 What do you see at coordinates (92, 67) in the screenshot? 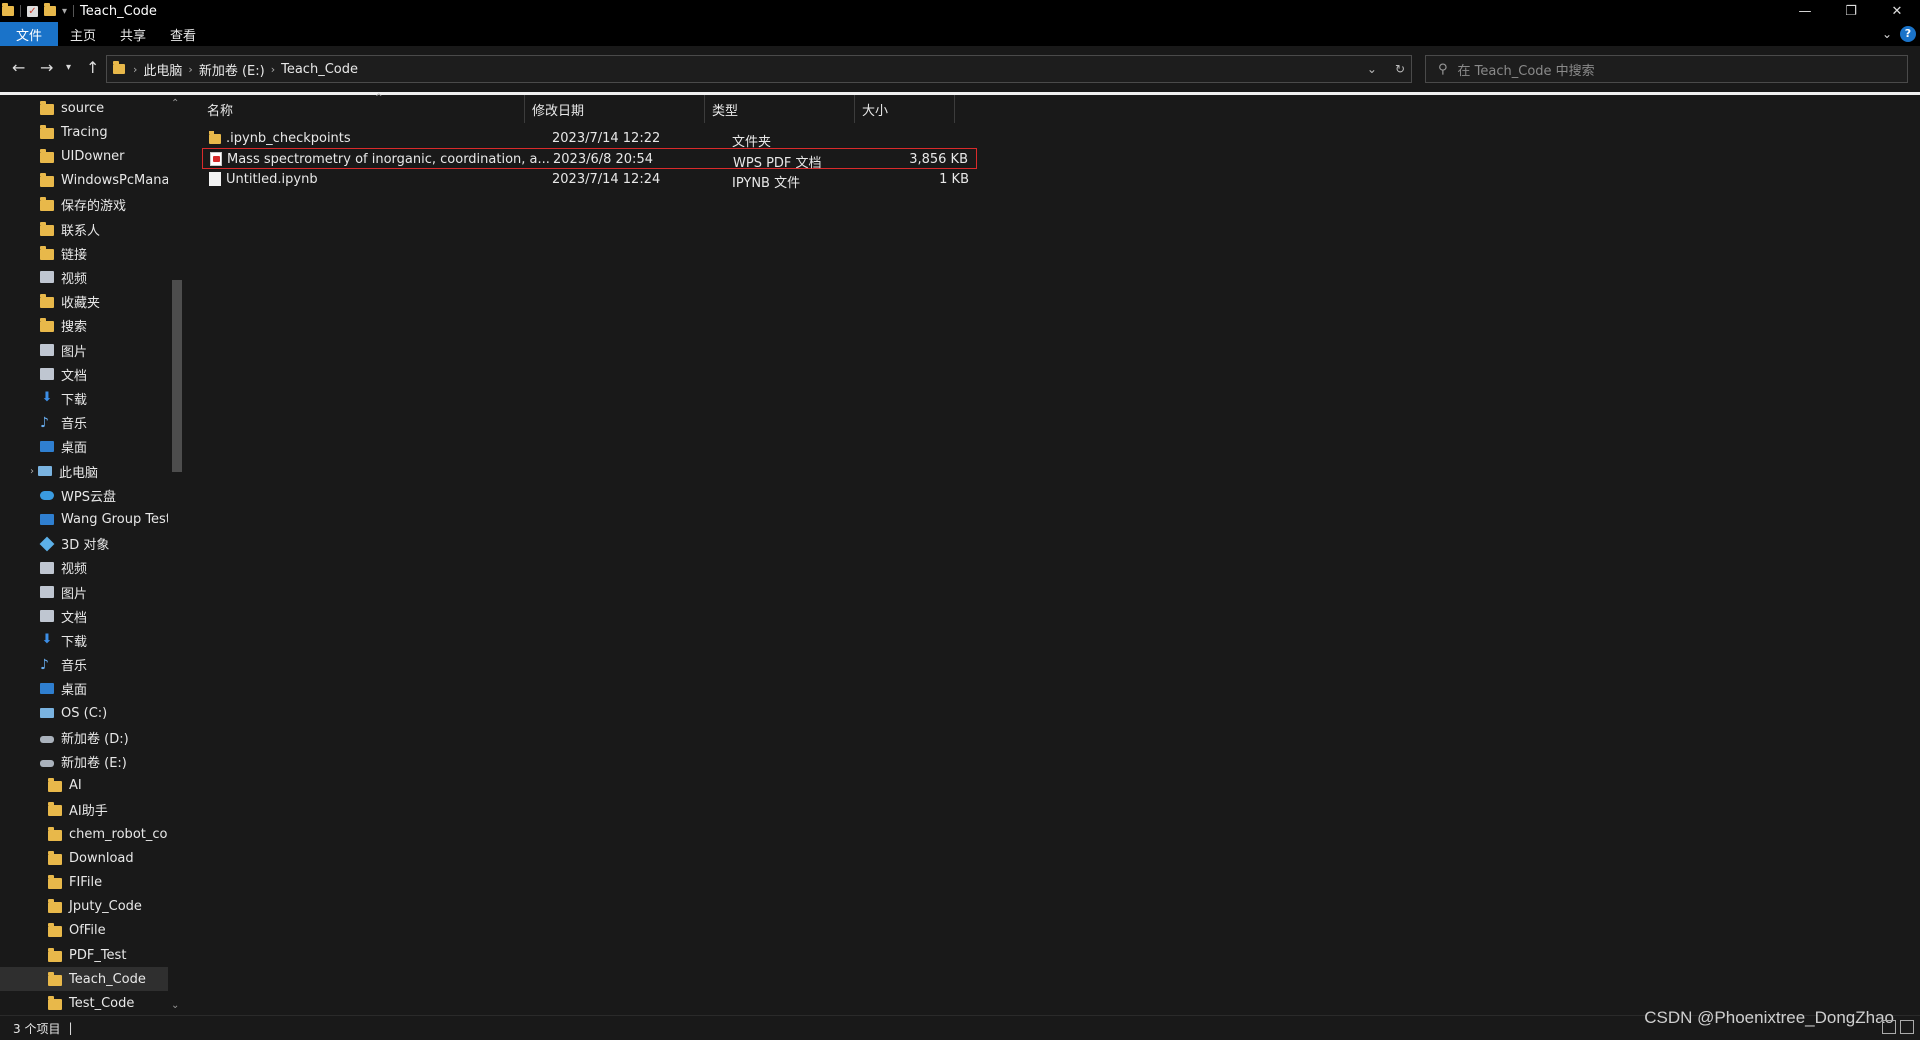
I see `up-icon: ↑` at bounding box center [92, 67].